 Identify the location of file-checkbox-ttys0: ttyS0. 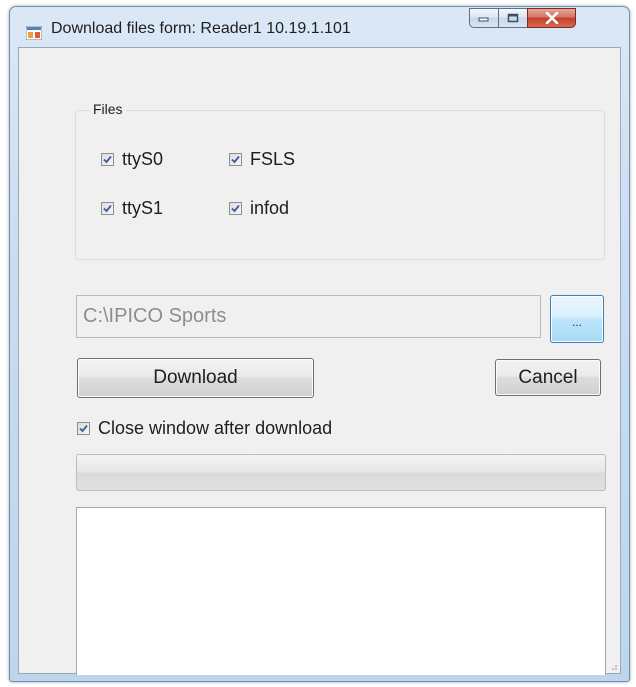
(132, 159).